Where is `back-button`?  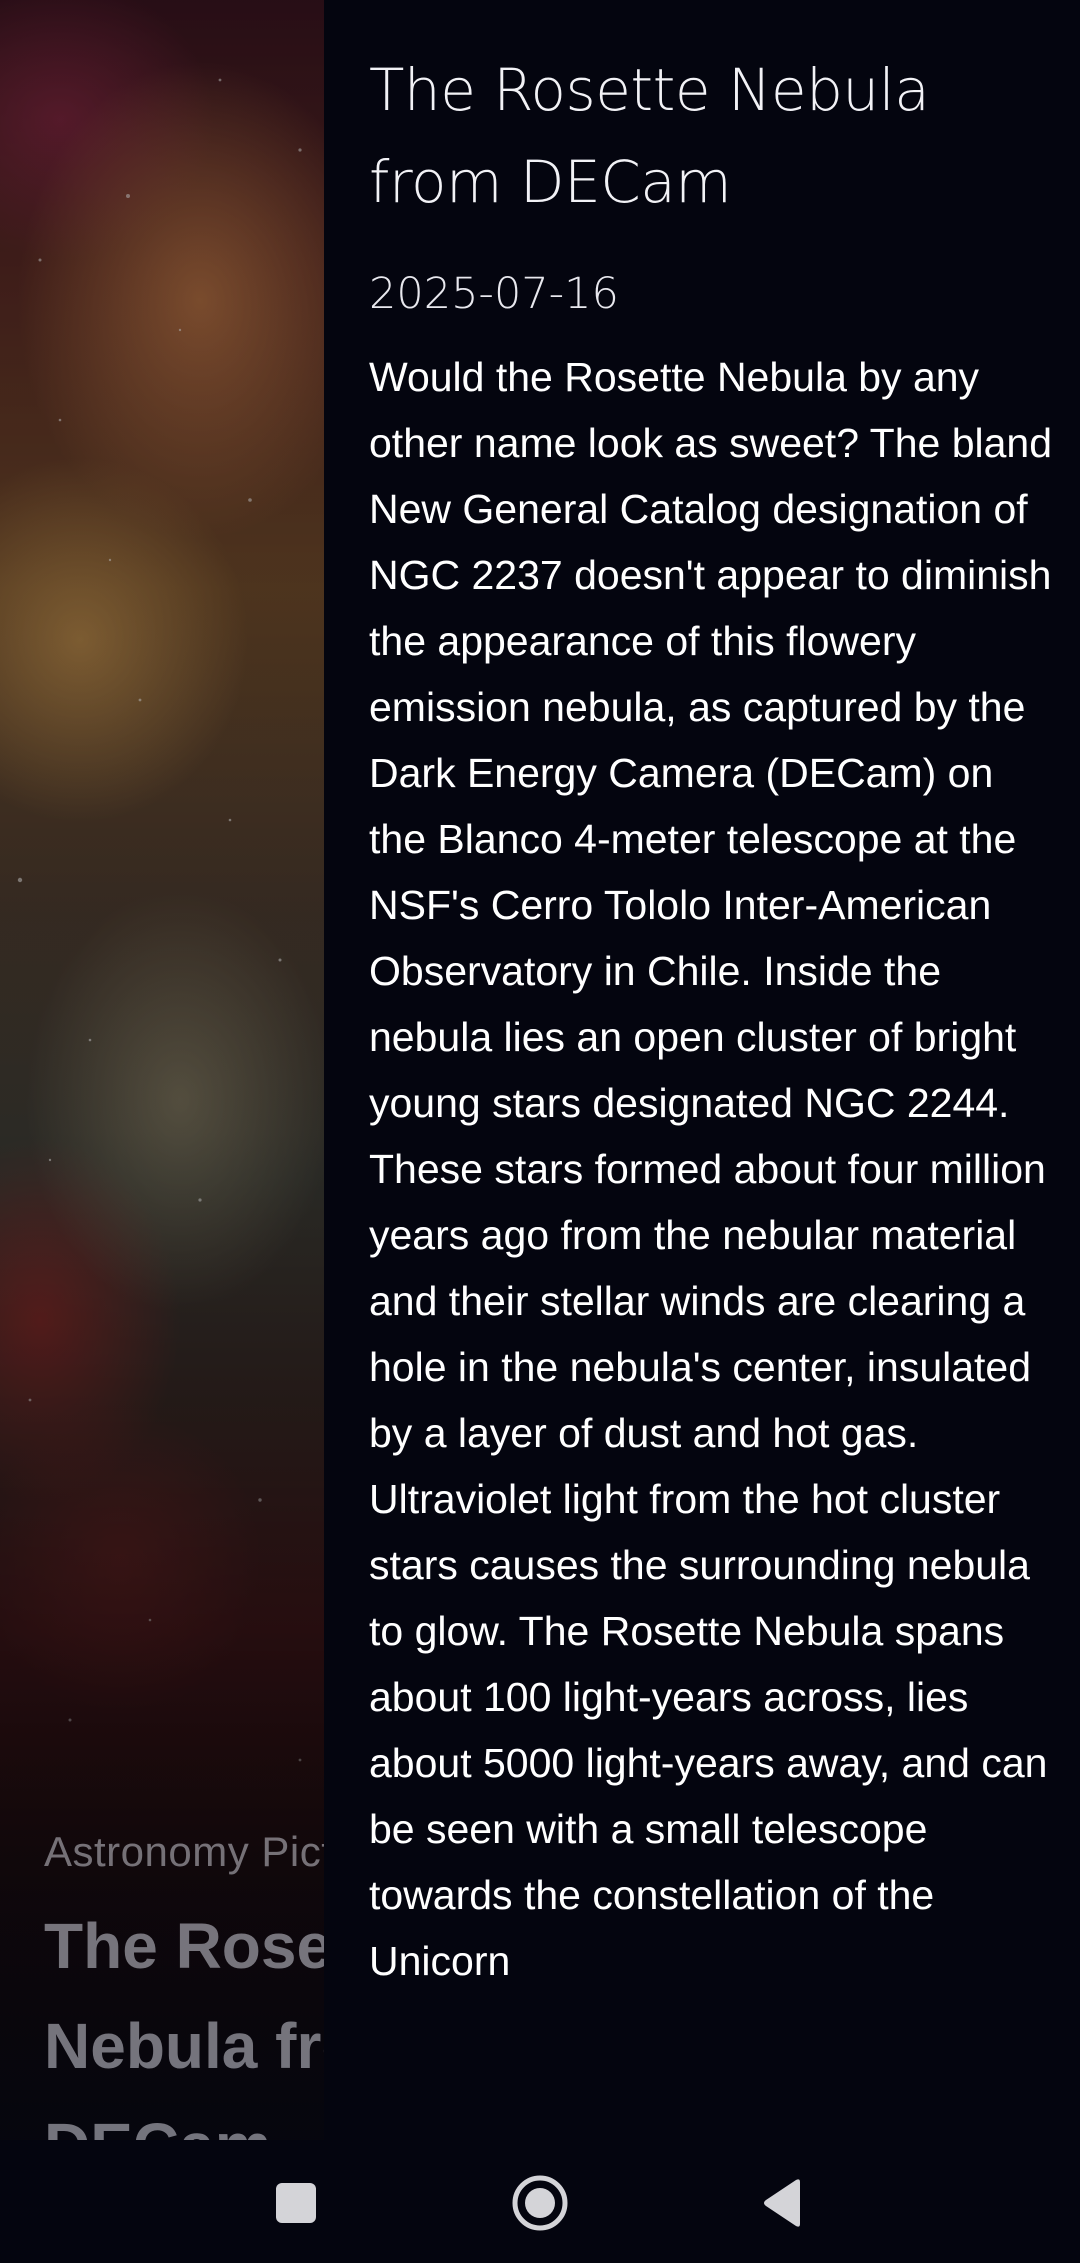
back-button is located at coordinates (784, 2203).